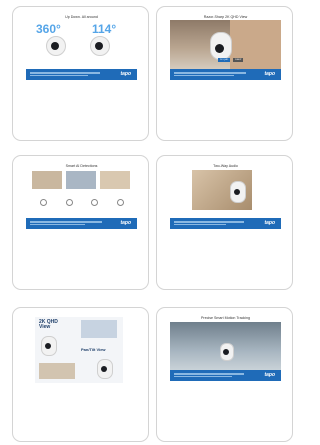  What do you see at coordinates (238, 60) in the screenshot?
I see `badge-1080p: 1080P` at bounding box center [238, 60].